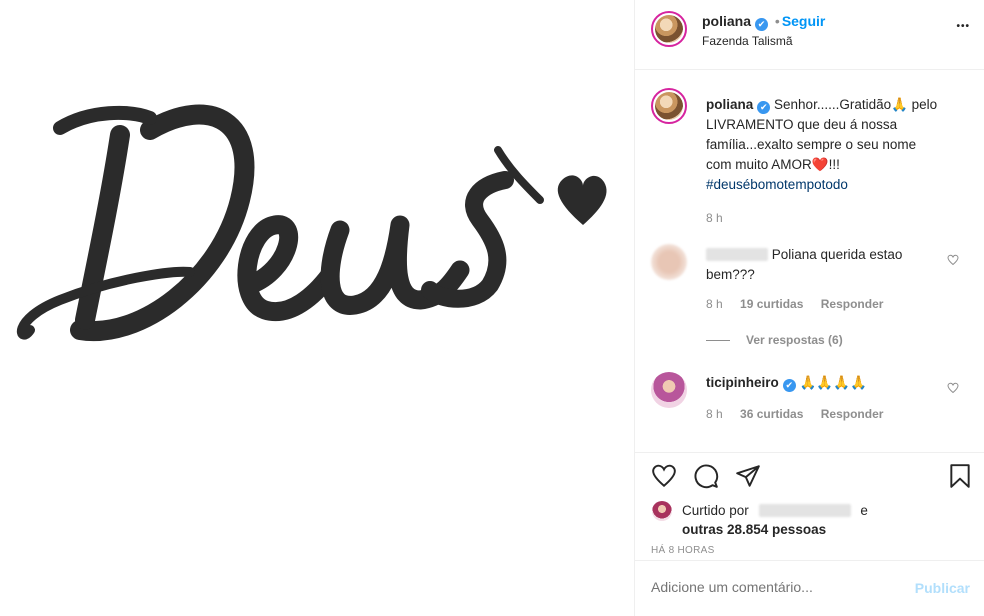 The height and width of the screenshot is (616, 984). Describe the element at coordinates (775, 529) in the screenshot. I see `likes-count: outras 28.854 pessoas` at that location.